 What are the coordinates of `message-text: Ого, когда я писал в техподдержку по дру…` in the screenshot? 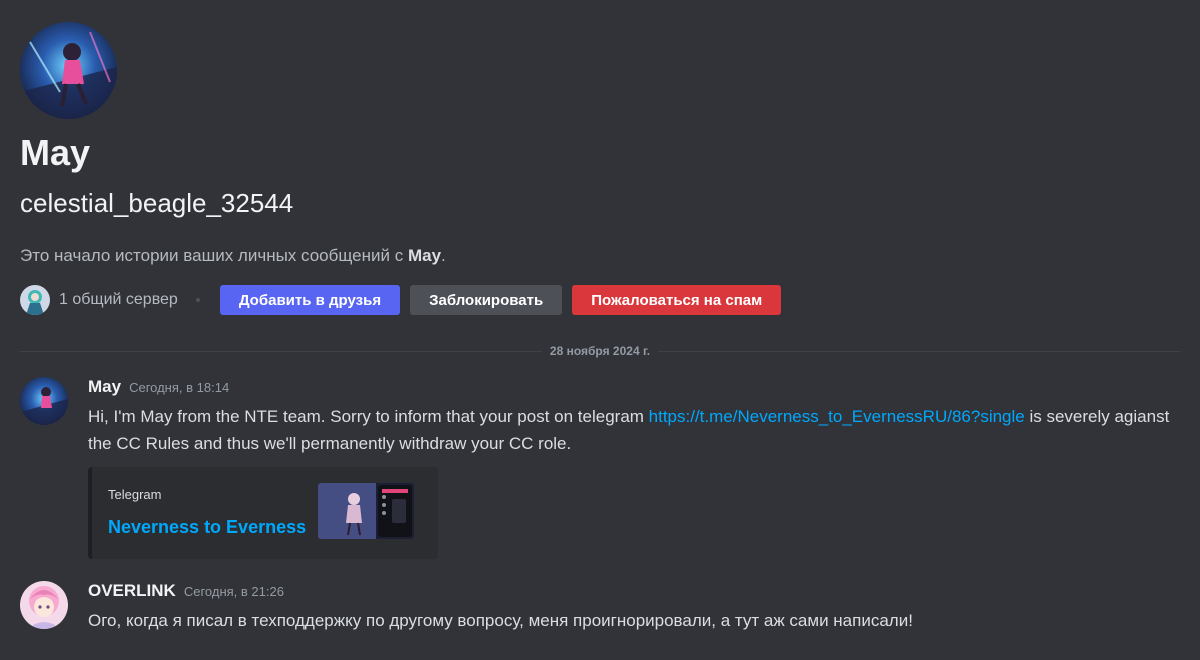 It's located at (500, 620).